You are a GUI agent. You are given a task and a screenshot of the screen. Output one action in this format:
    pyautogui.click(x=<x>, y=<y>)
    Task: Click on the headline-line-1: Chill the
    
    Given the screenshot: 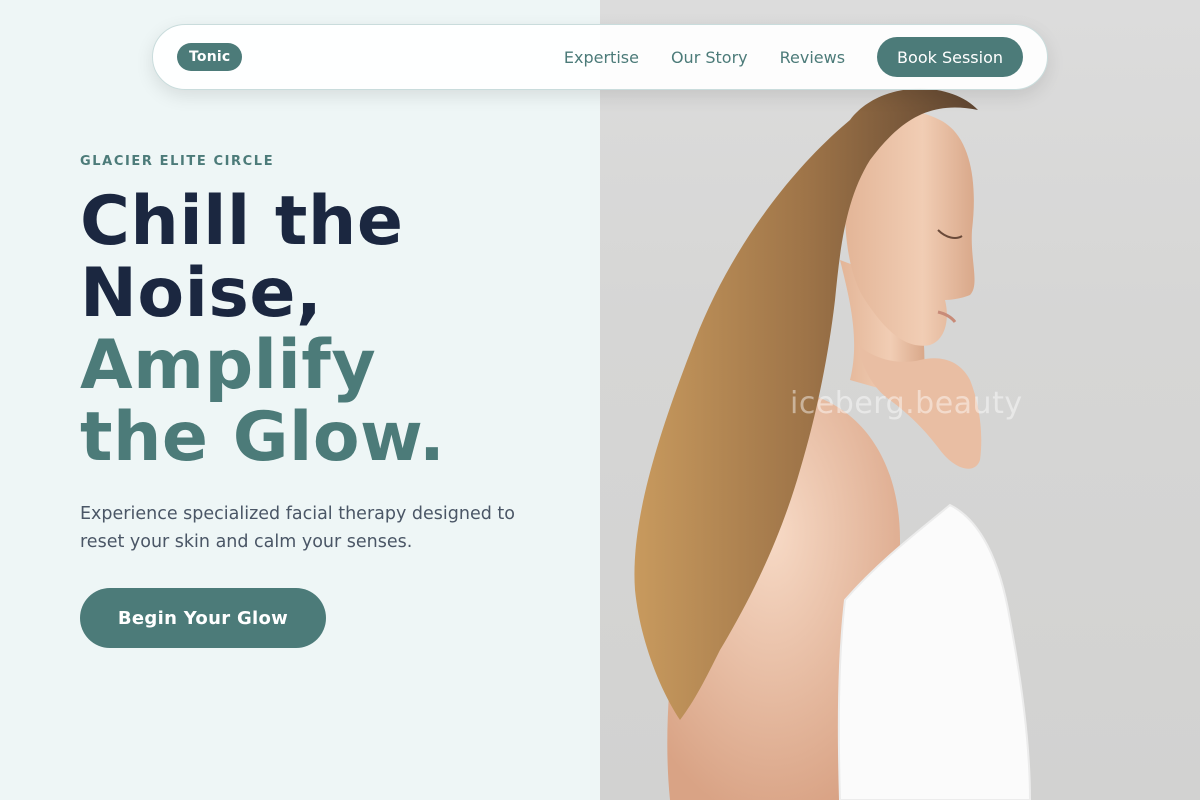 What is the action you would take?
    pyautogui.click(x=242, y=221)
    